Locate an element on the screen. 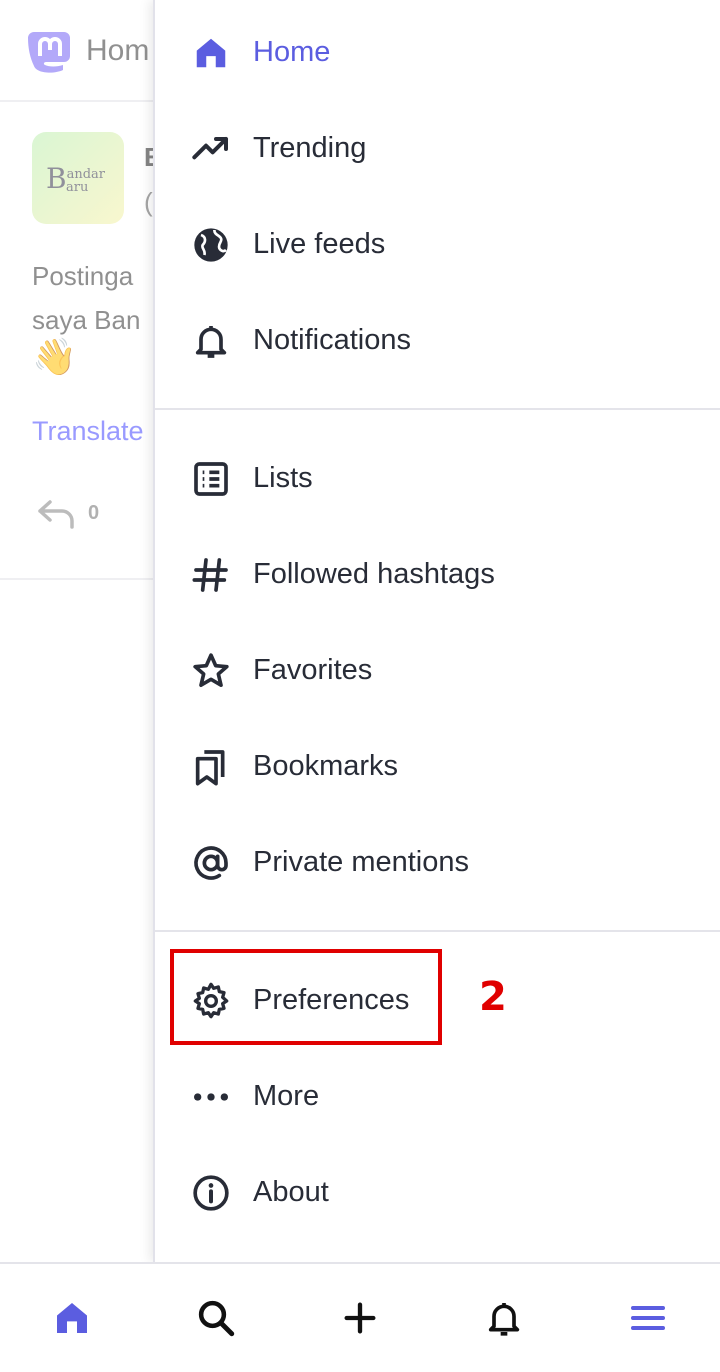 This screenshot has height=1372, width=720. menu-item-label: More is located at coordinates (286, 1096).